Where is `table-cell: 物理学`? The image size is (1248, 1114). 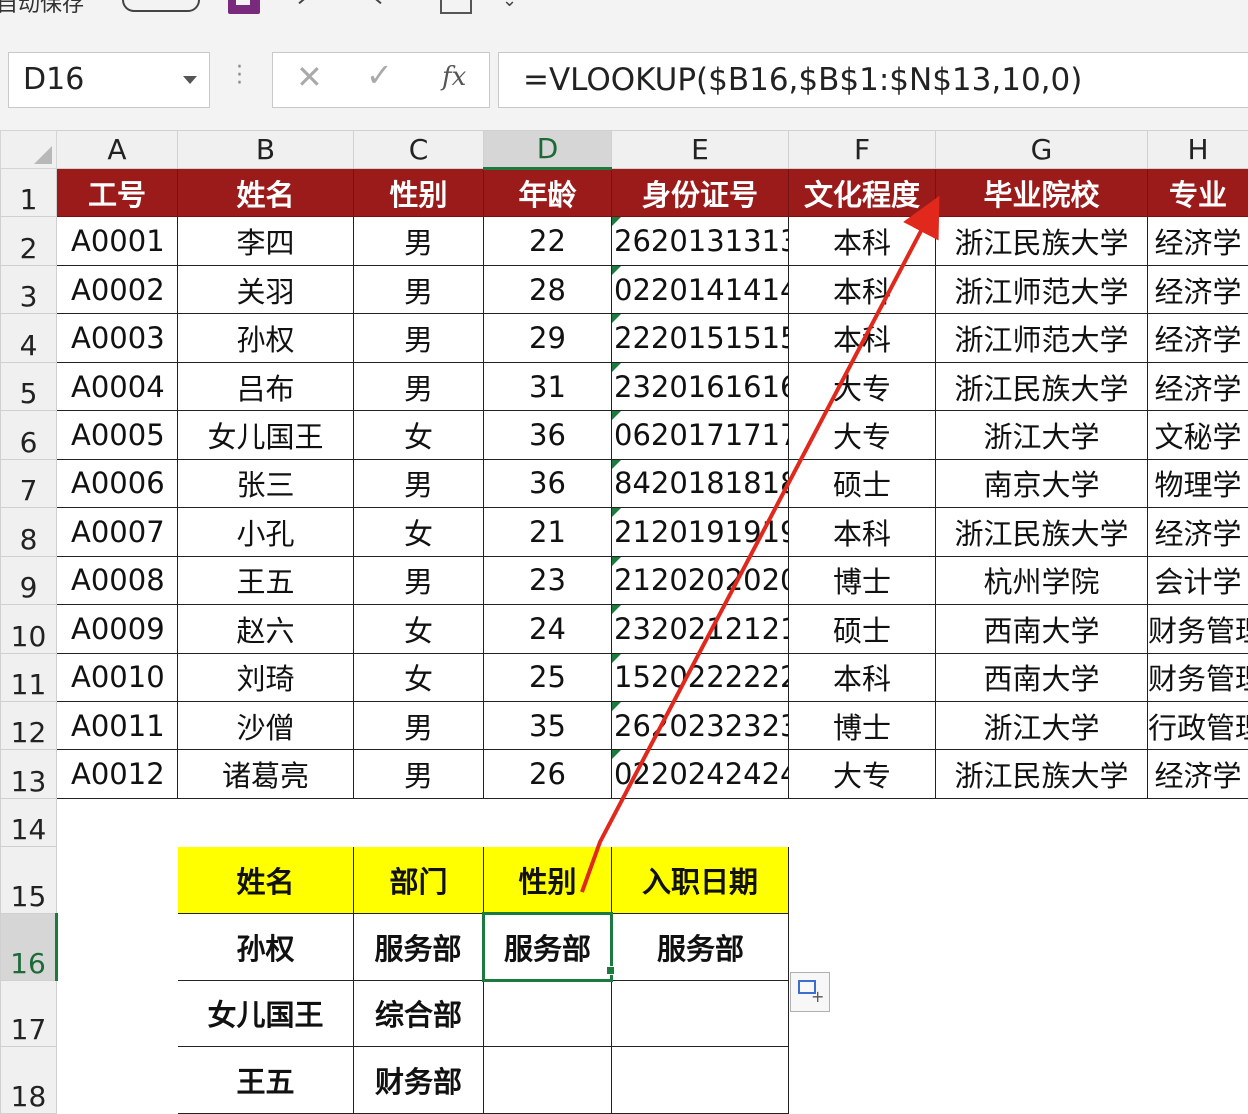
table-cell: 物理学 is located at coordinates (1197, 483).